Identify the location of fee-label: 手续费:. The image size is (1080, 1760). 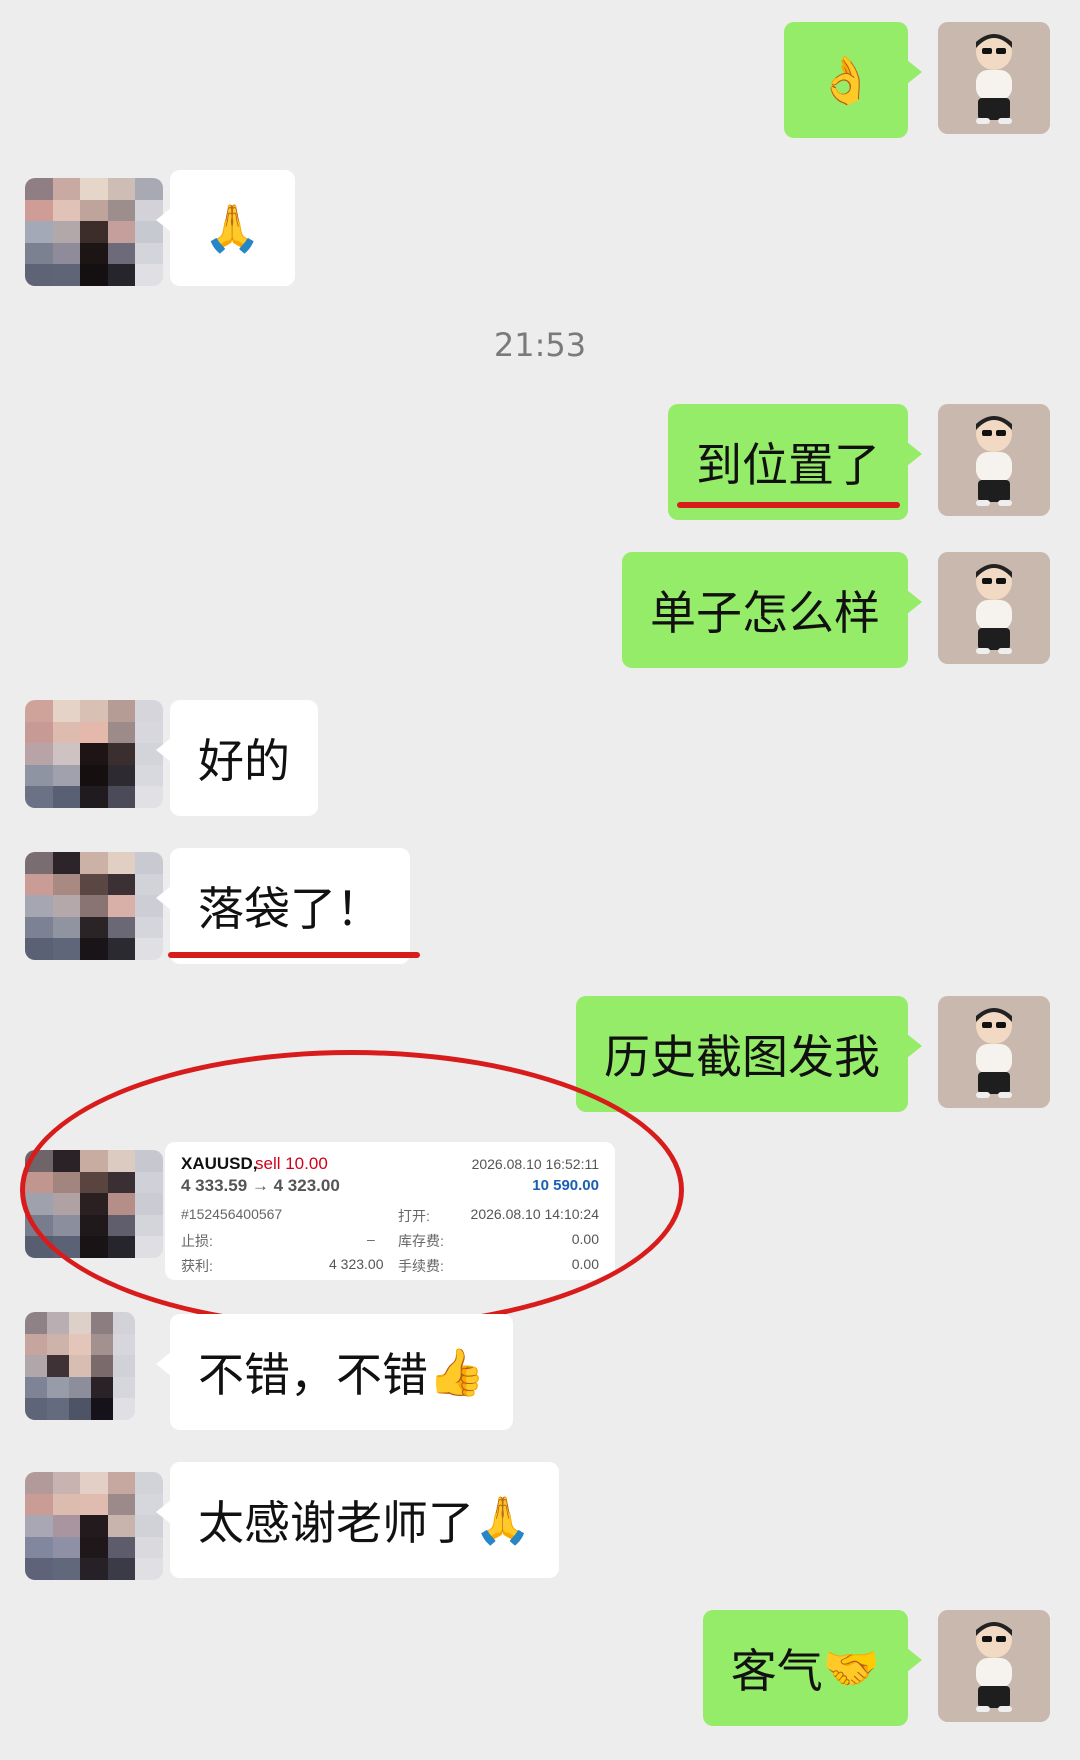
(421, 1266).